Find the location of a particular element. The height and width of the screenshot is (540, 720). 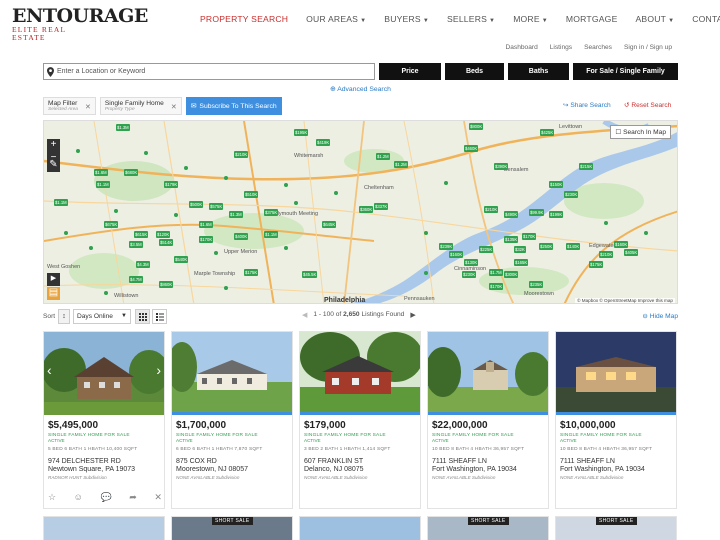

map-price-pin: $32K is located at coordinates (520, 249).